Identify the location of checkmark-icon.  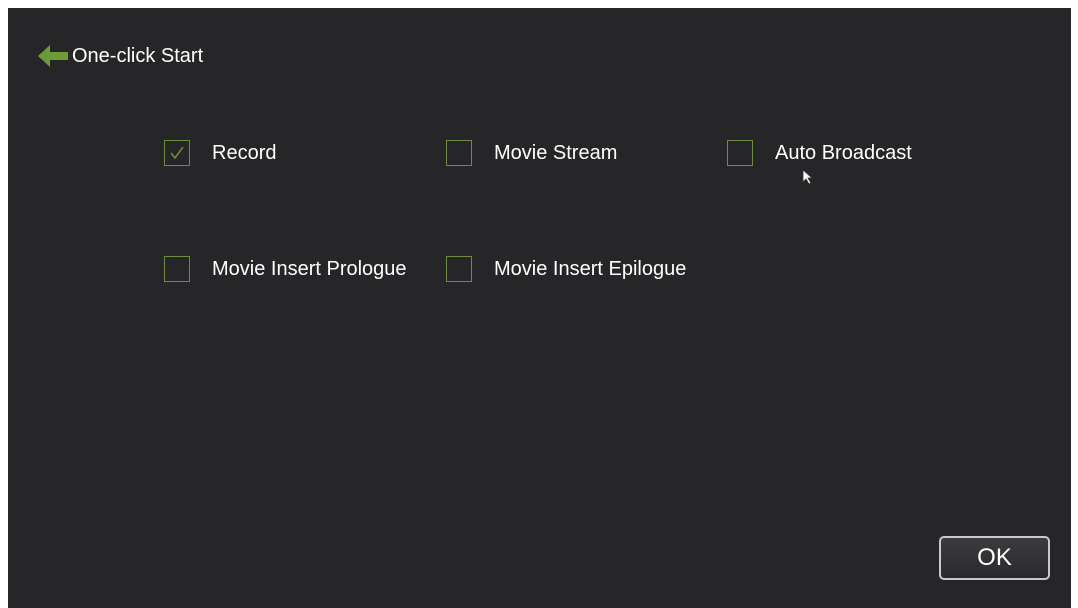
(177, 153).